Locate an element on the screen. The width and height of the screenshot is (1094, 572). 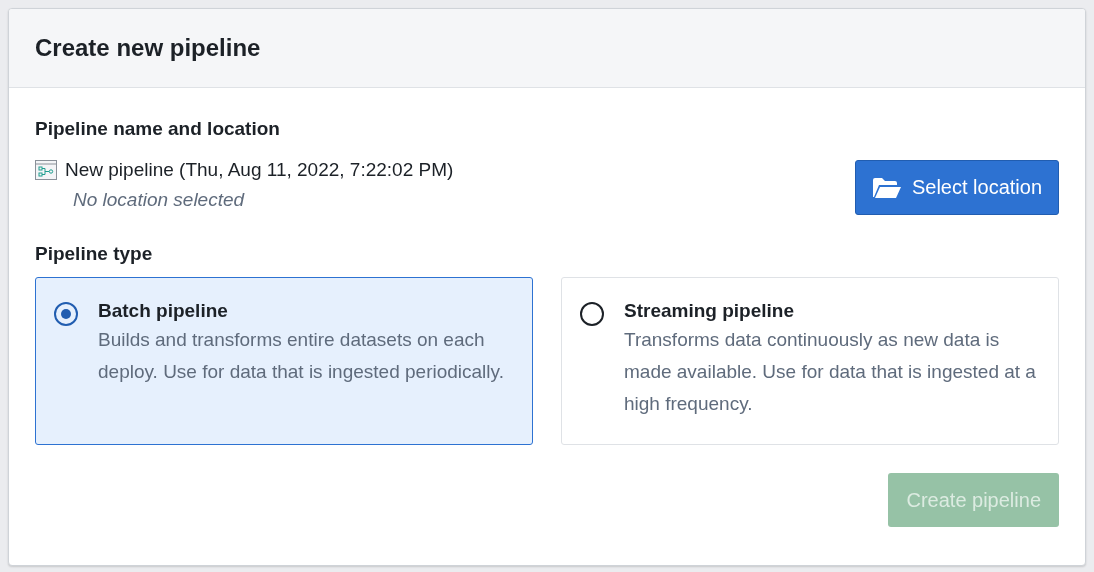
option-description: Transforms data continuously as new data is made available. Use for data that is ingested at a high frequency. is located at coordinates (830, 372).